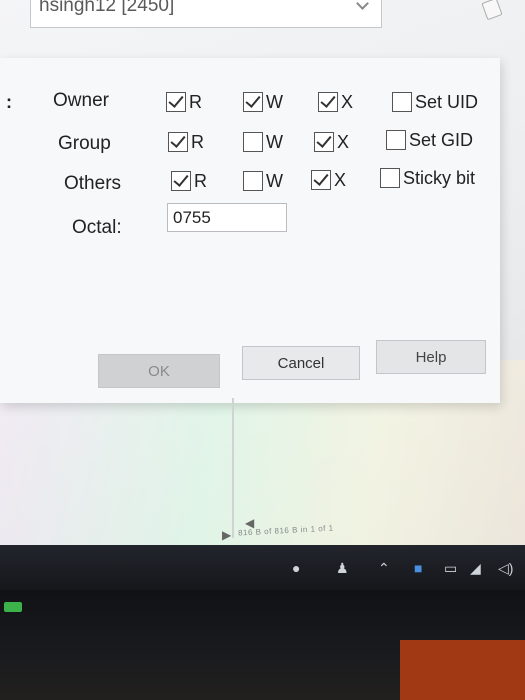 This screenshot has height=700, width=525. I want to click on others-label: Others, so click(93, 183).